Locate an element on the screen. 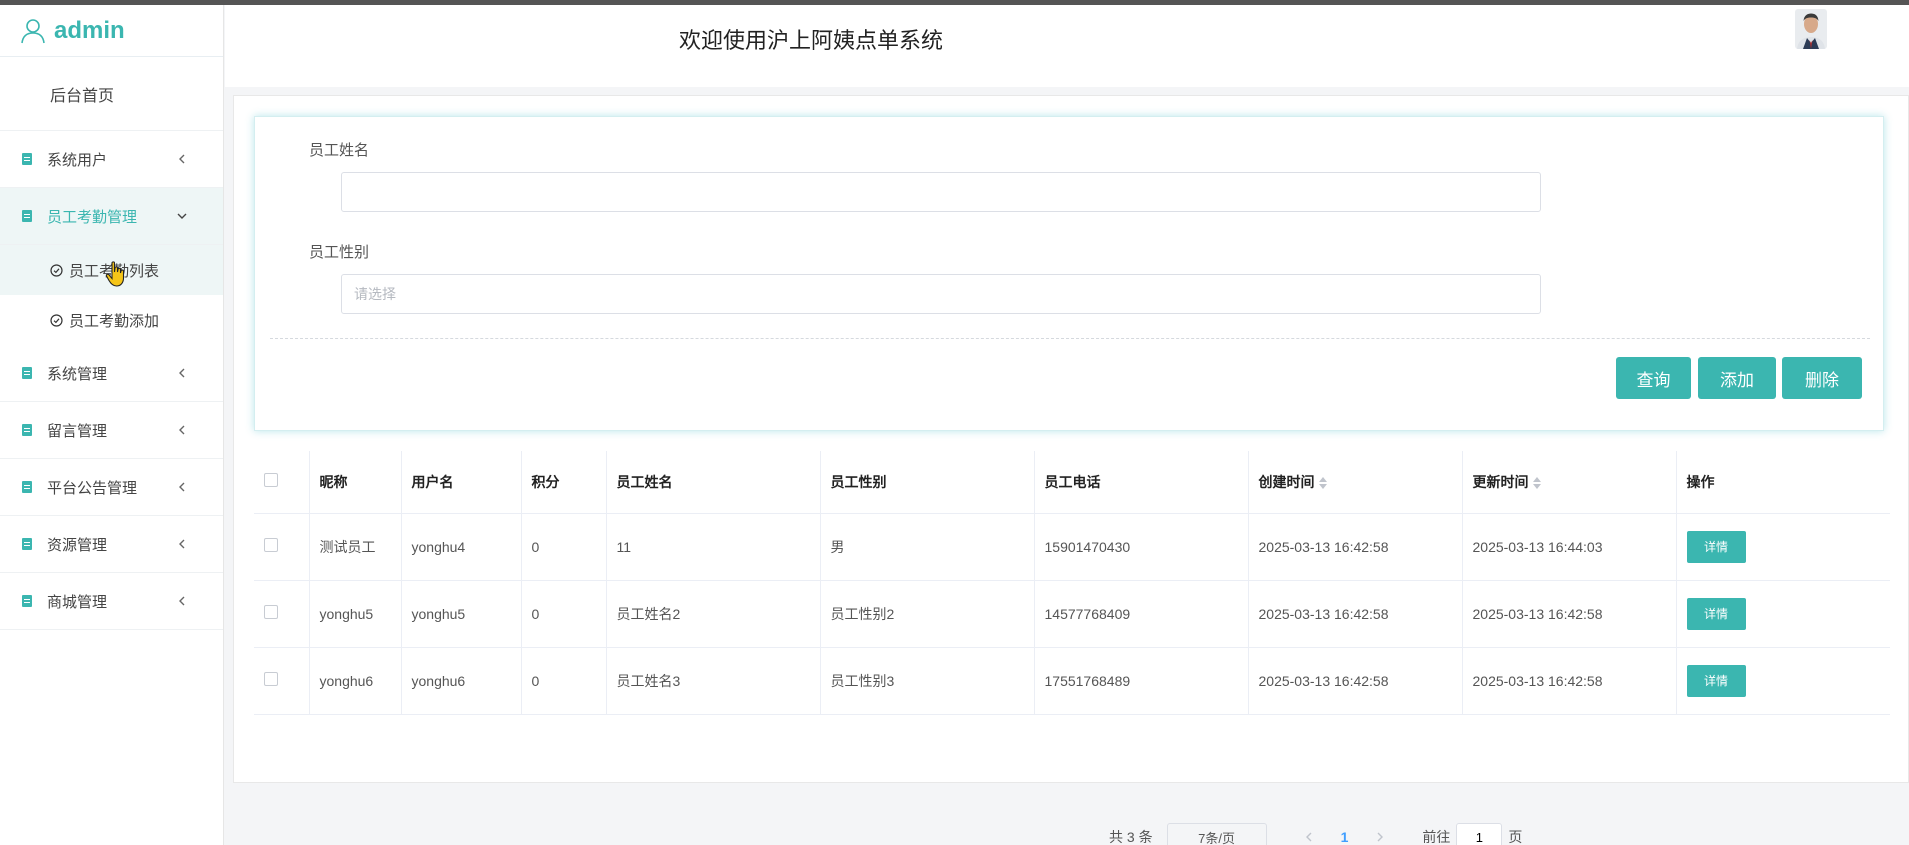 The height and width of the screenshot is (845, 1909). sidebar-item-label: 商城管理 is located at coordinates (77, 602).